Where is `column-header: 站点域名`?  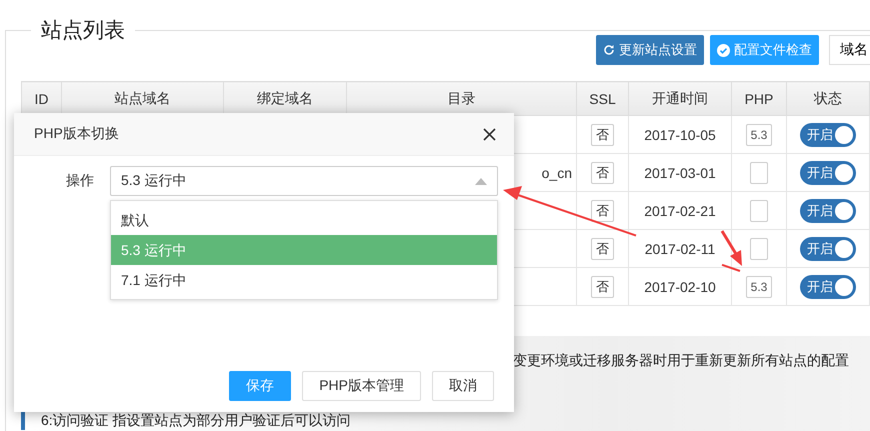
column-header: 站点域名 is located at coordinates (143, 99).